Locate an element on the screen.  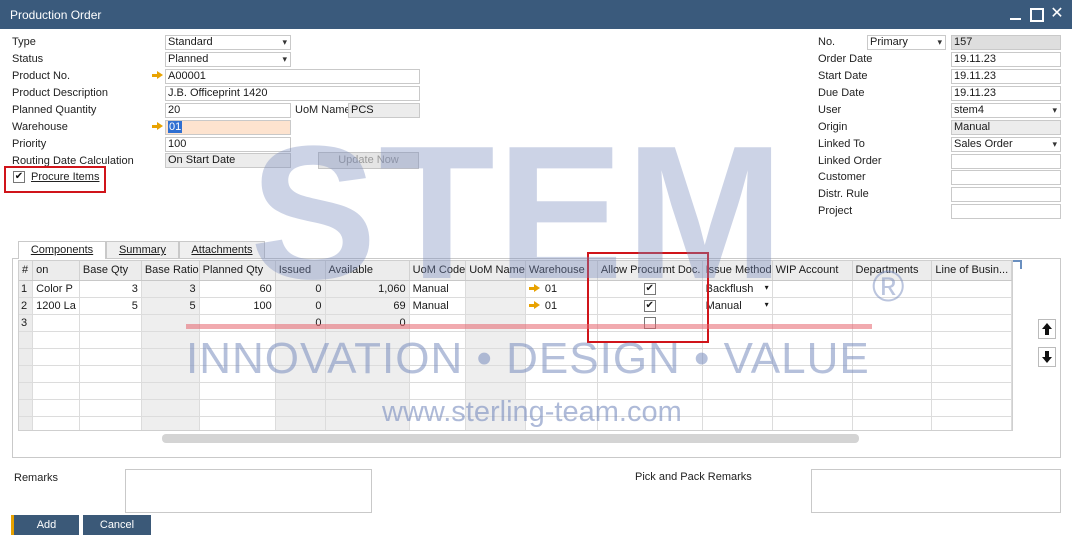
no-label: No. is located at coordinates (827, 42).